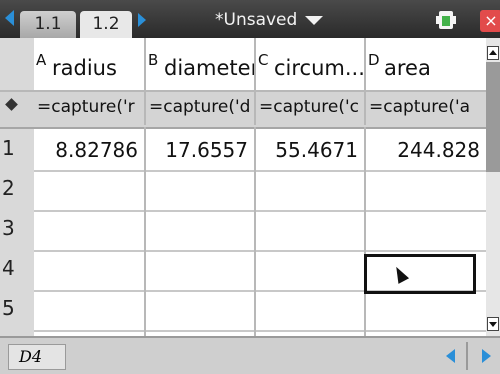  Describe the element at coordinates (311, 107) in the screenshot. I see `formula-cell-c: =capture('c` at that location.